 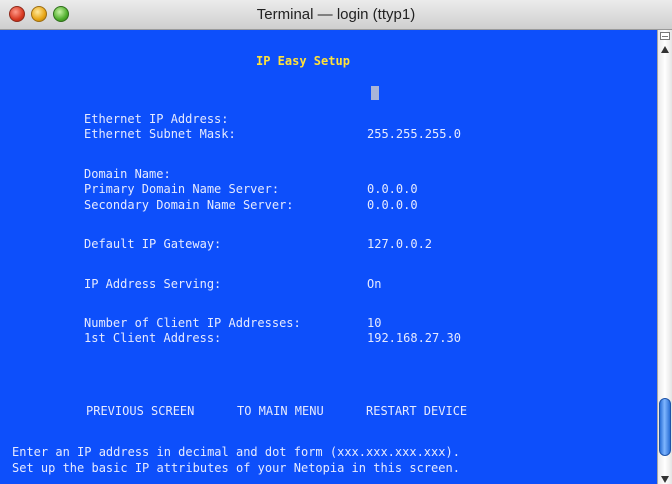 What do you see at coordinates (280, 411) in the screenshot?
I see `main-menu-button: TO MAIN MENU` at bounding box center [280, 411].